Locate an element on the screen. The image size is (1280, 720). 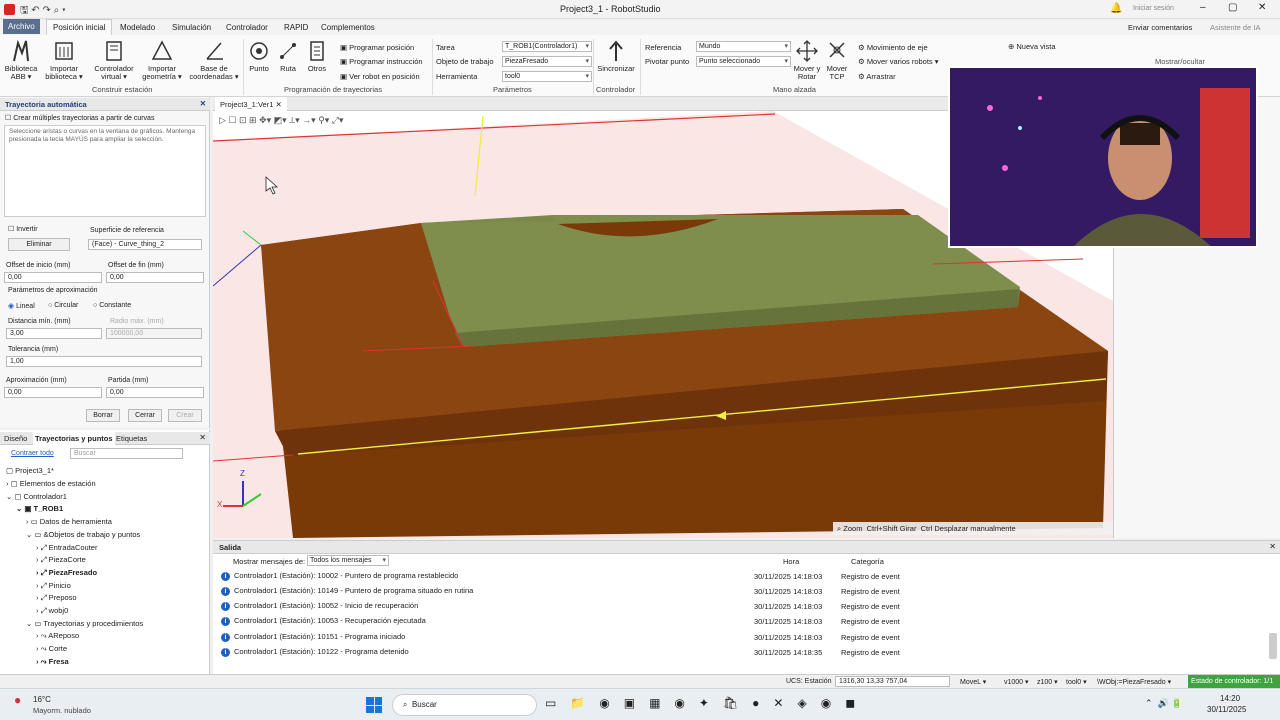
tree-node-entradacouter: › ⤢ EntradaCouter is located at coordinates (66, 548).